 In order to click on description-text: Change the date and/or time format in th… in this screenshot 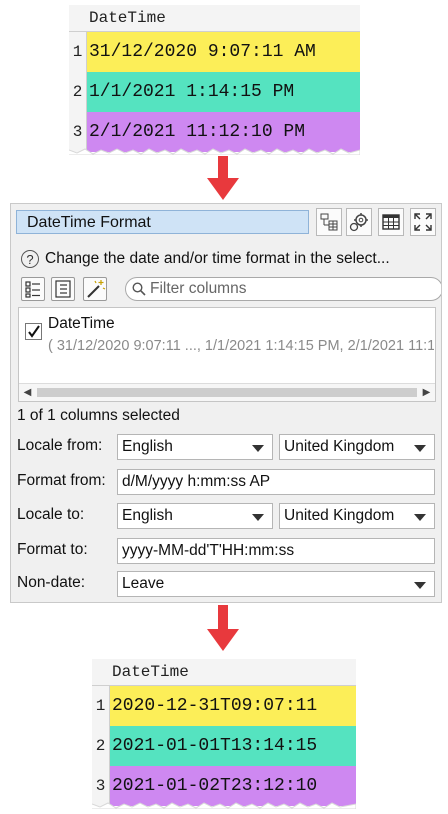, I will do `click(217, 258)`.